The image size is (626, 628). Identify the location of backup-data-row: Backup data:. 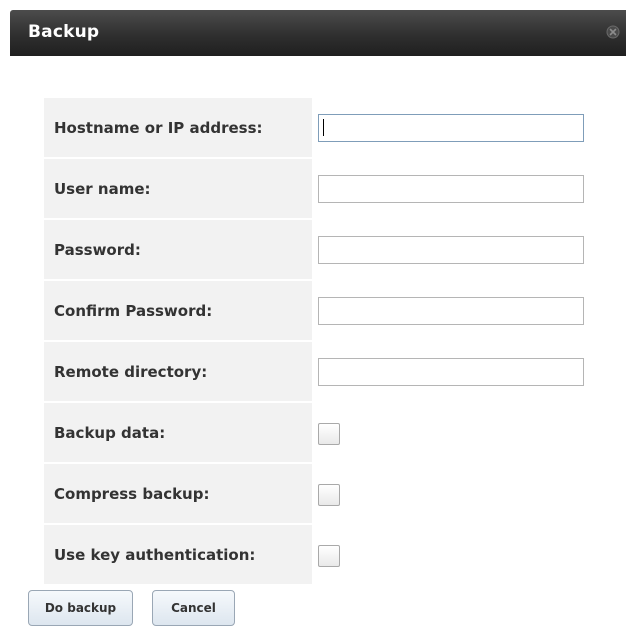
(324, 433).